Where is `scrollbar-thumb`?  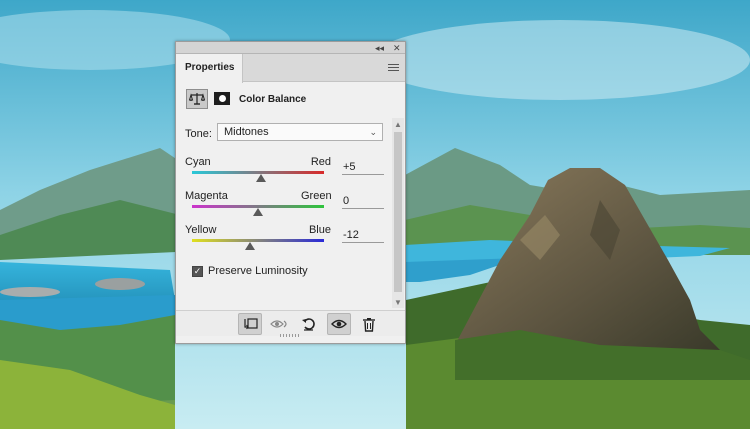 scrollbar-thumb is located at coordinates (398, 212).